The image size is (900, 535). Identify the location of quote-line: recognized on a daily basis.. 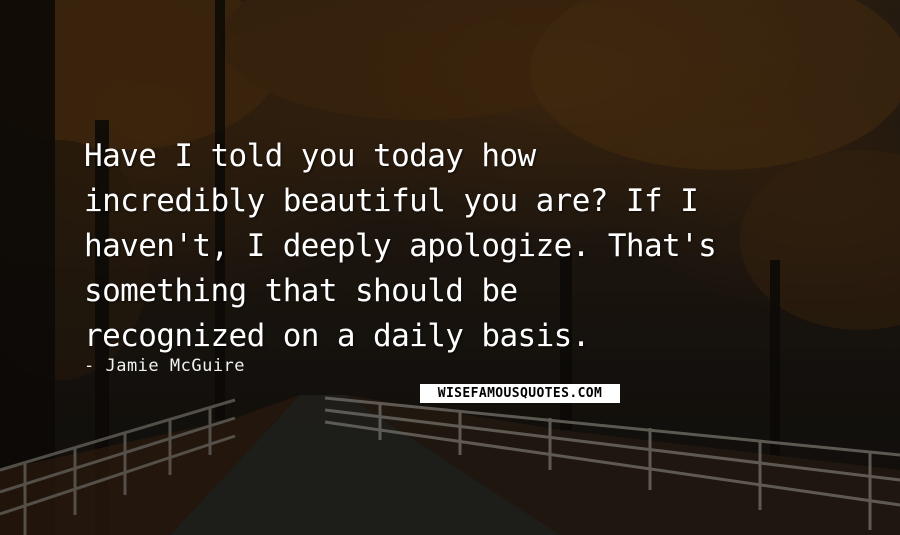
(337, 336).